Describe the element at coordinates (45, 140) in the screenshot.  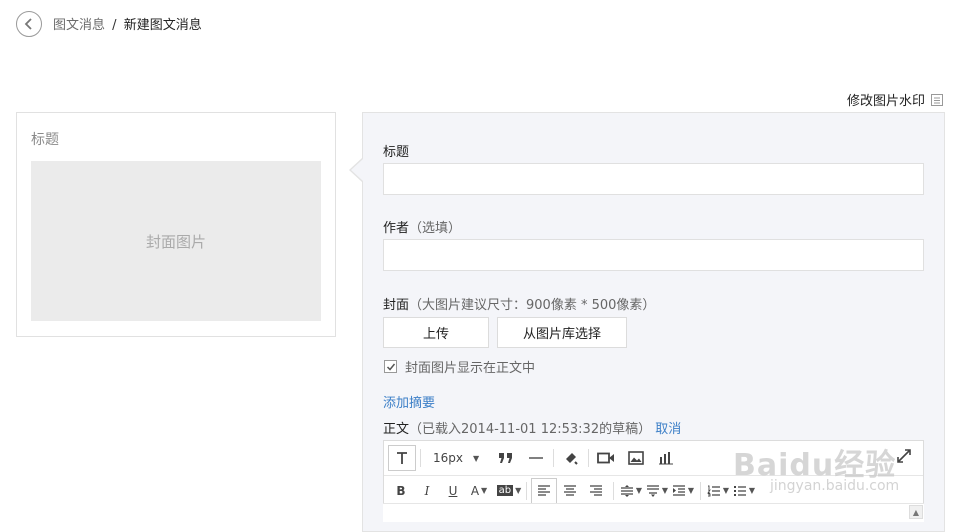
I see `preview-title: 标题` at that location.